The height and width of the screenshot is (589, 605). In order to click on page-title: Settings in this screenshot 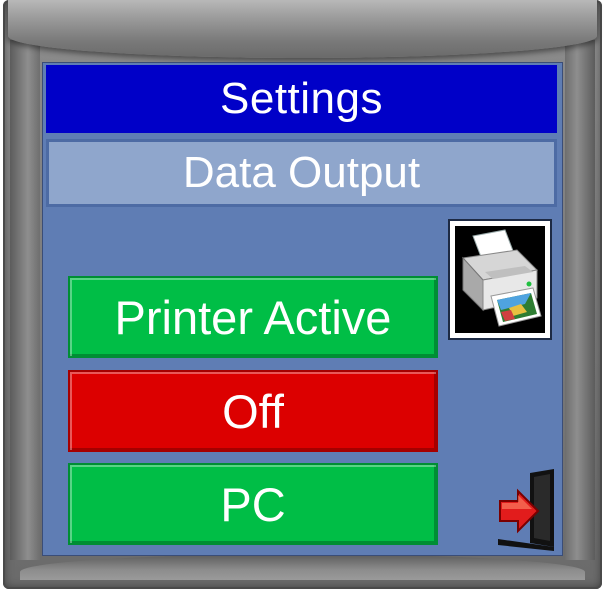, I will do `click(301, 99)`.